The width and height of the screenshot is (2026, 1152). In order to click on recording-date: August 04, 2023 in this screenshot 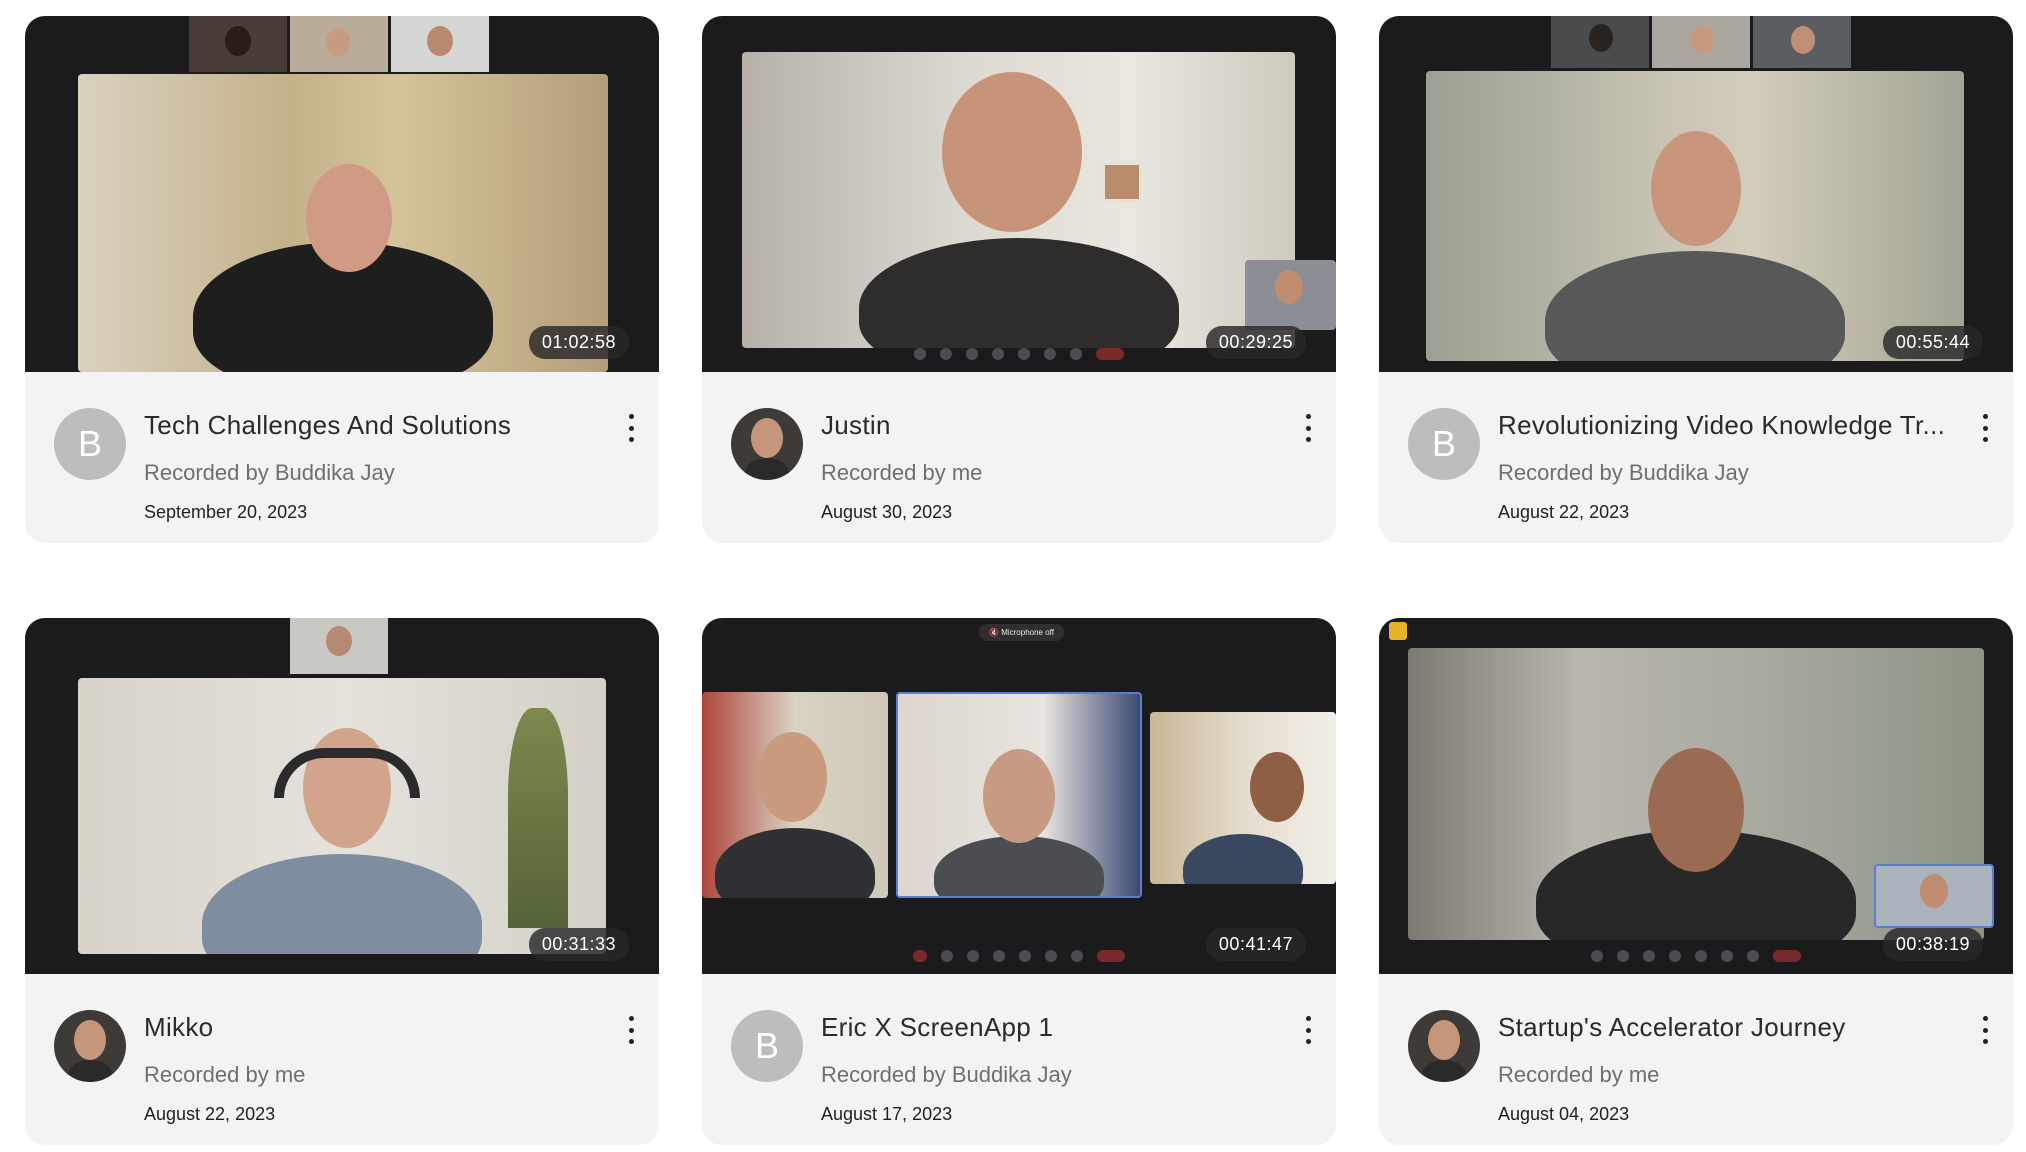, I will do `click(1564, 1114)`.